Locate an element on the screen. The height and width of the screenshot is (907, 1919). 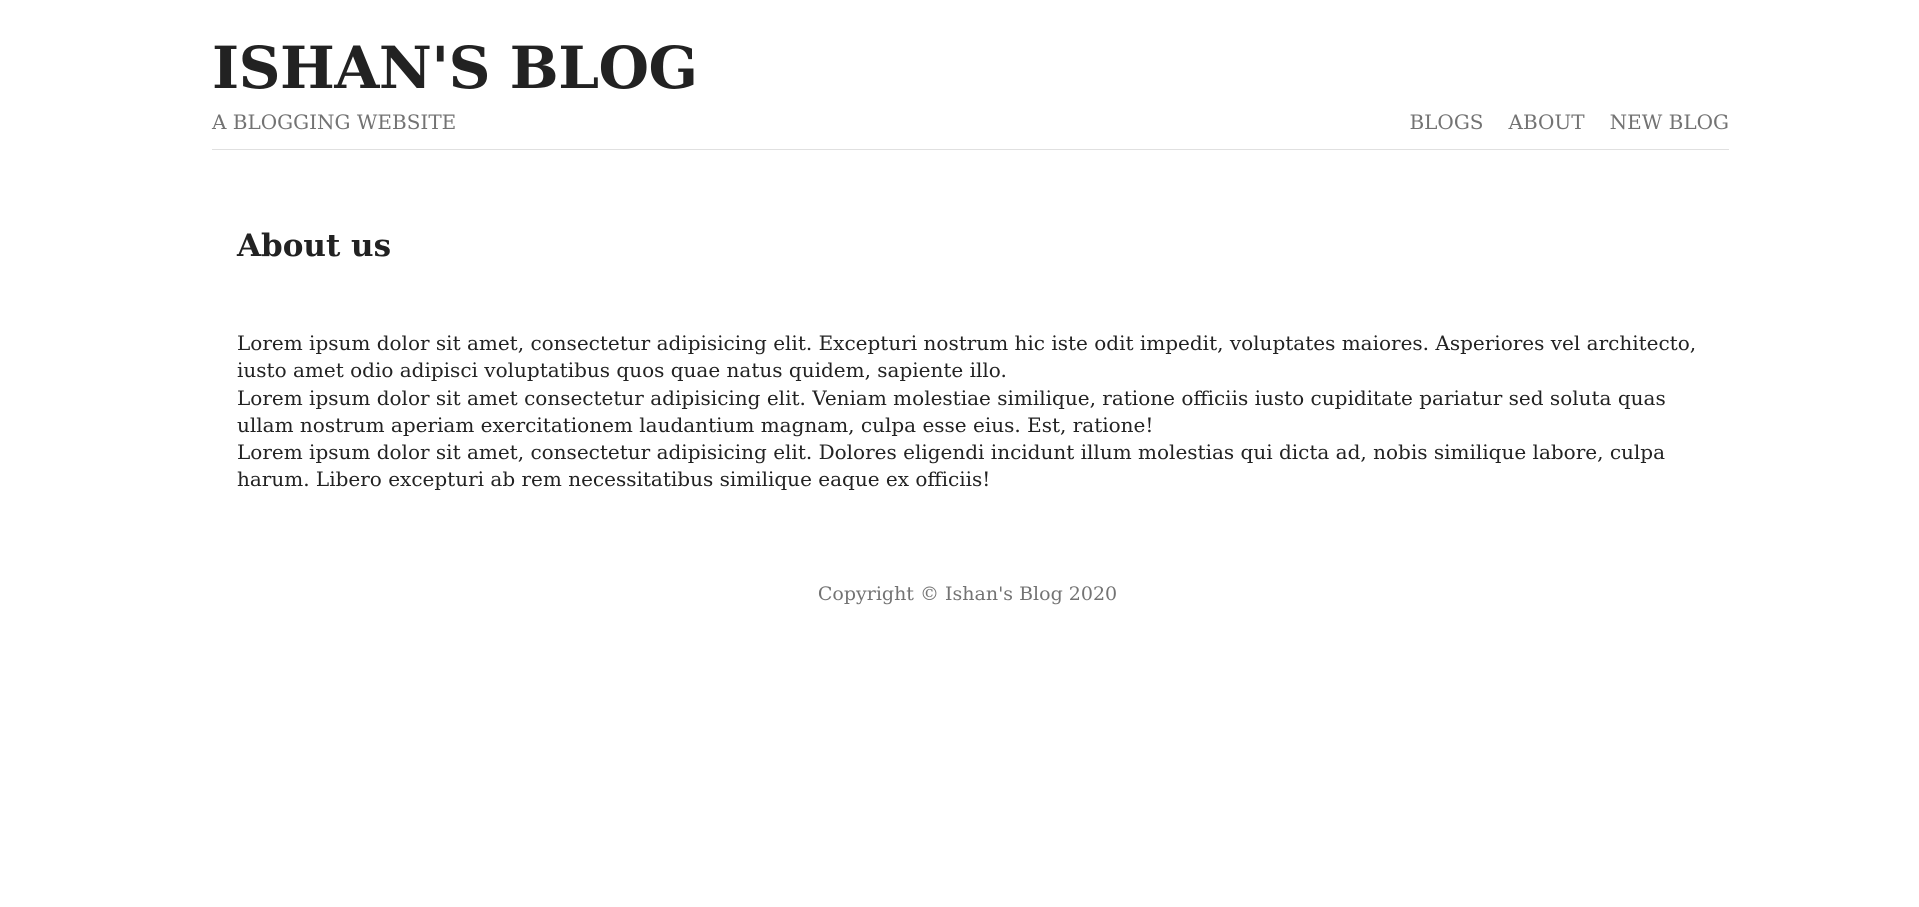
site-title: ISHAN'S BLOG is located at coordinates (455, 68).